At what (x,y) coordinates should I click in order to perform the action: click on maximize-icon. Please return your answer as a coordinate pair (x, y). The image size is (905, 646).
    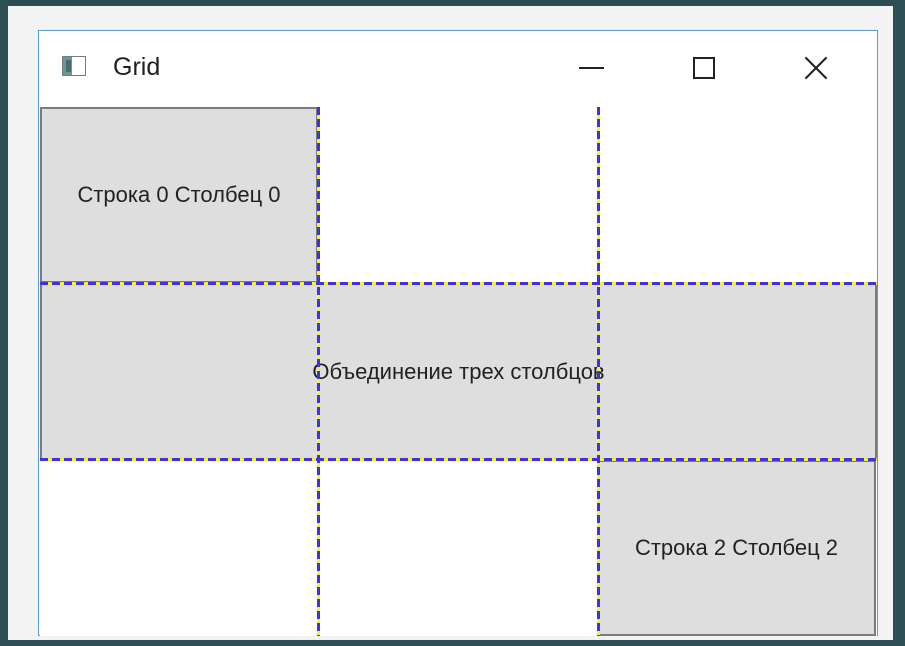
    Looking at the image, I should click on (704, 68).